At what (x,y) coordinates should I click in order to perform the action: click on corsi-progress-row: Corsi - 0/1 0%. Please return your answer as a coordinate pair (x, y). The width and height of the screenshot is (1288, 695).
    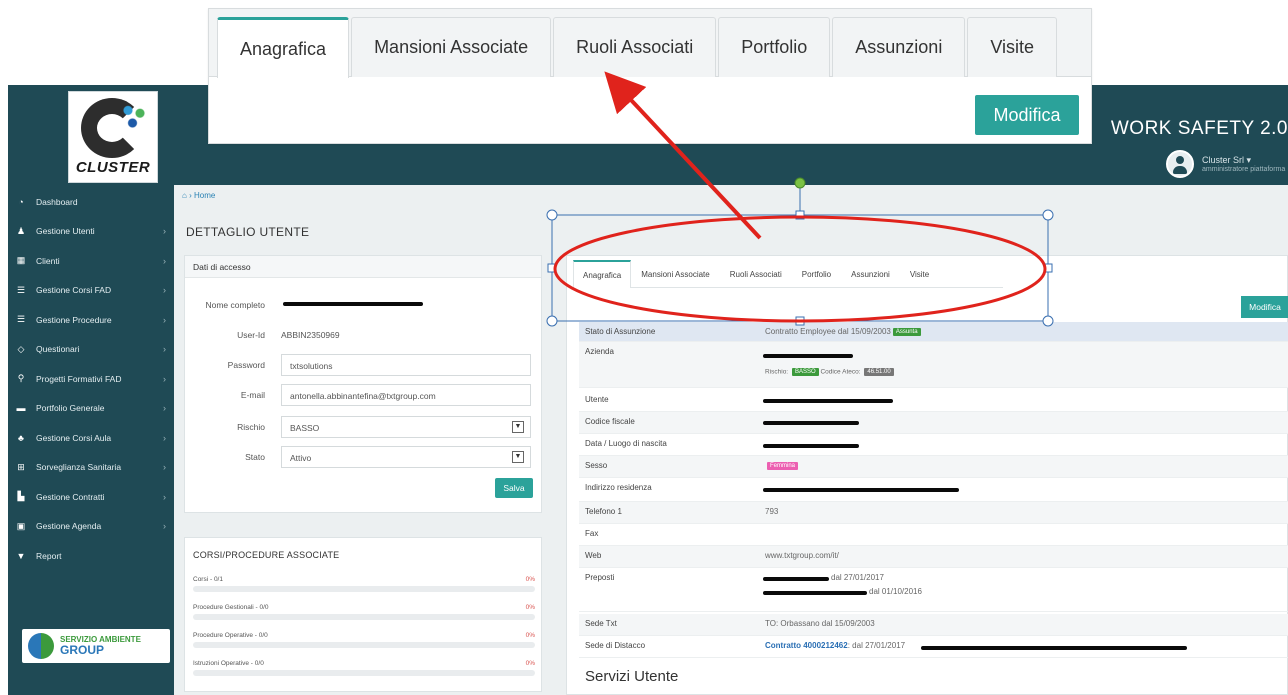
    Looking at the image, I should click on (364, 586).